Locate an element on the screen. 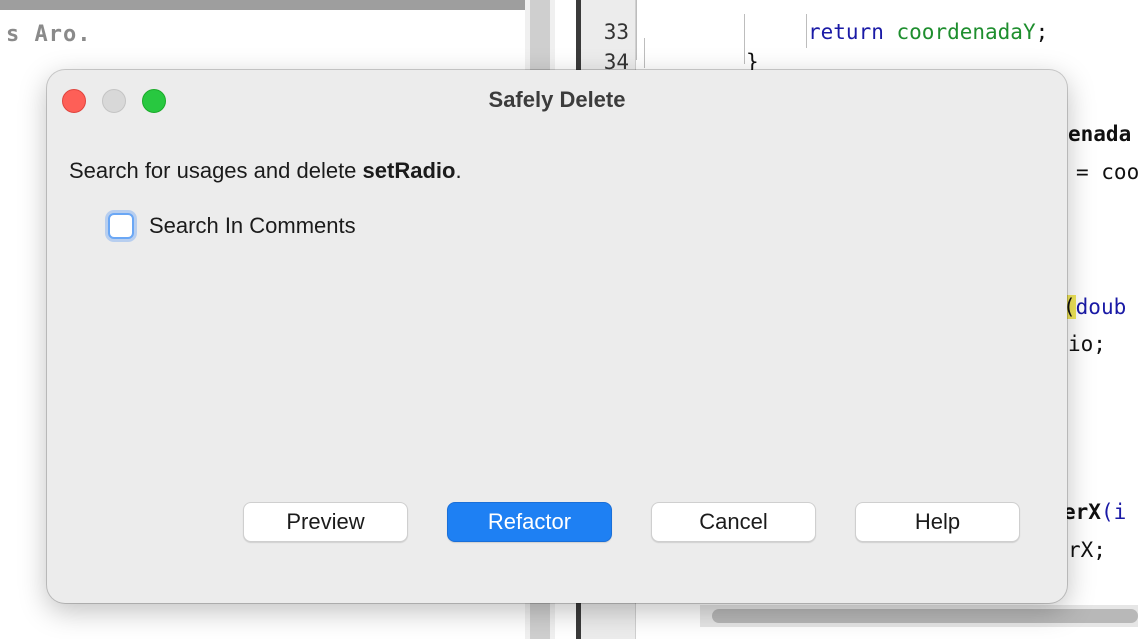  message-suffix: . is located at coordinates (458, 170).